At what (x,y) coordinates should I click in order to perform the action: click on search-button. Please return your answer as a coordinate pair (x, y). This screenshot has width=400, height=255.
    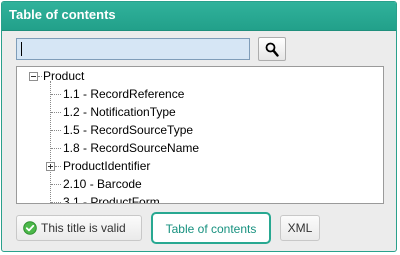
    Looking at the image, I should click on (272, 49).